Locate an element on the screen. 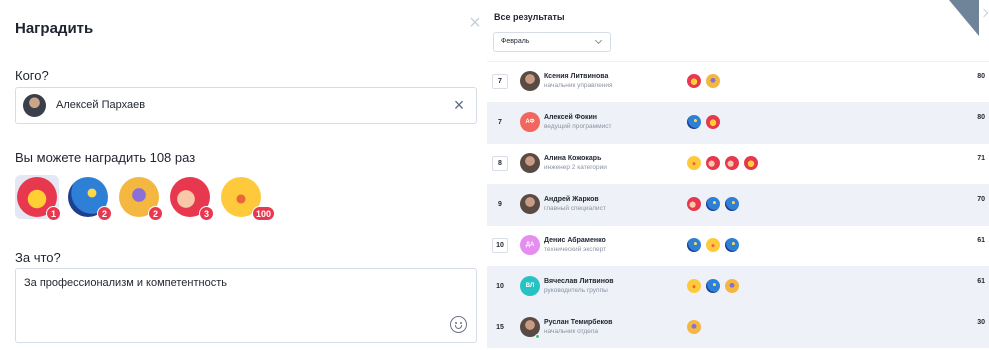  recipient-avatar is located at coordinates (34, 105).